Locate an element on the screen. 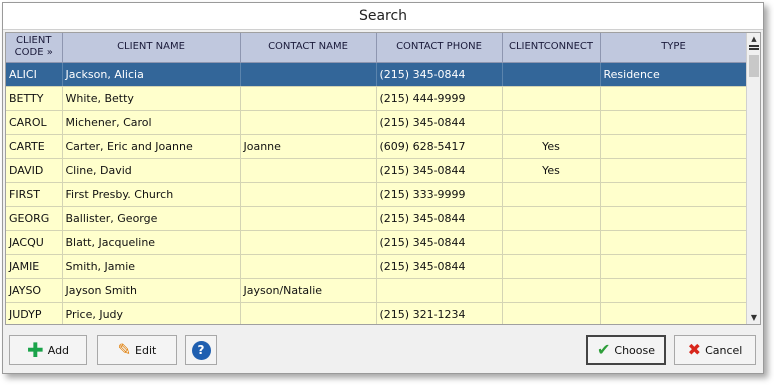 This screenshot has height=385, width=774. choose-button: ✔ Choose is located at coordinates (626, 350).